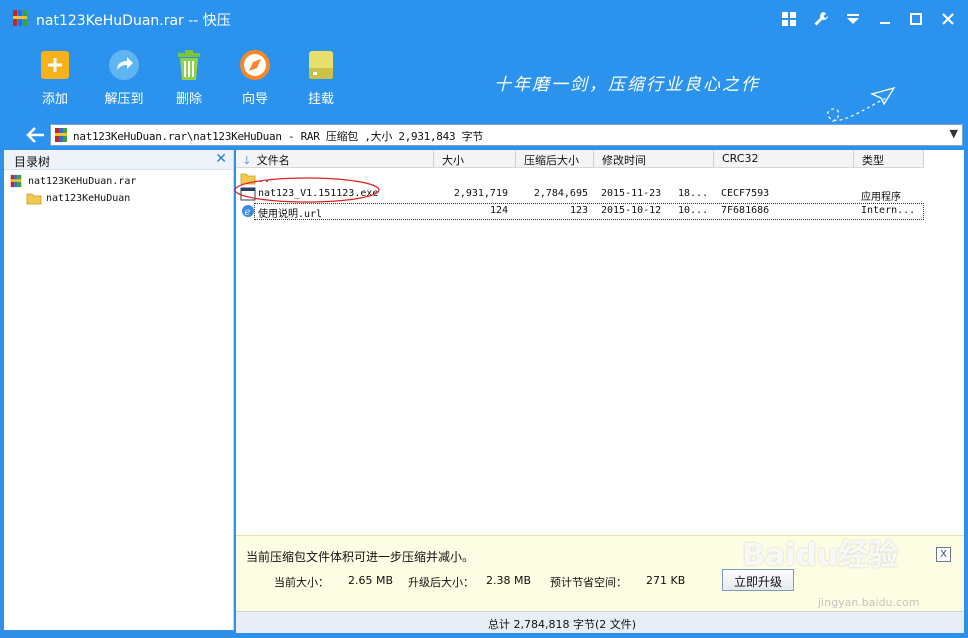 The width and height of the screenshot is (968, 638). What do you see at coordinates (82, 181) in the screenshot?
I see `tree-item-label: nat123KeHuDuan.rar` at bounding box center [82, 181].